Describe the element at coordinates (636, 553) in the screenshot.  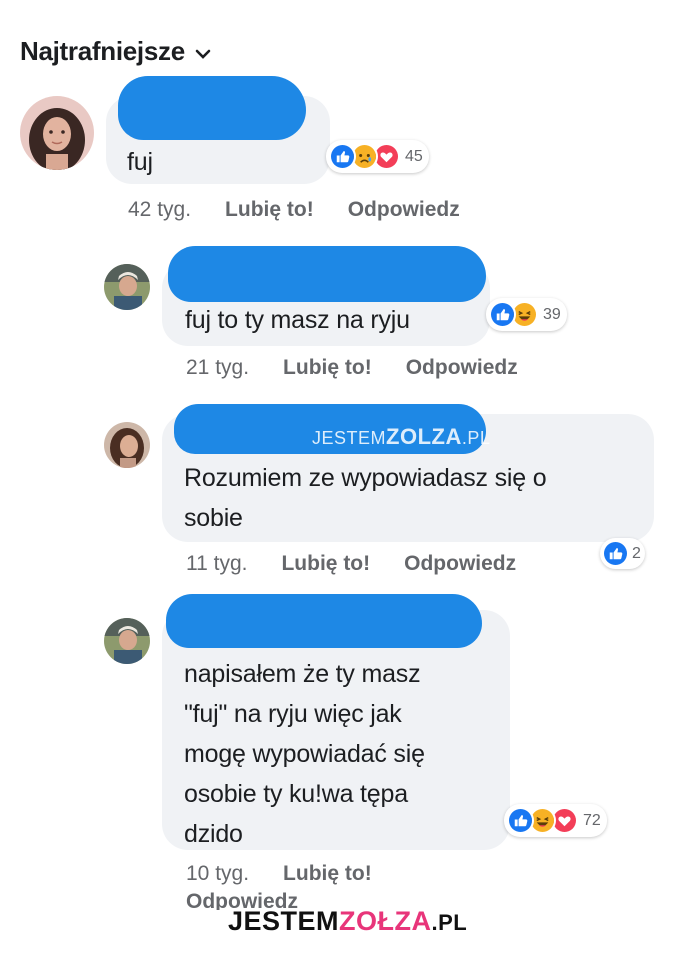
I see `reaction-count: 2` at that location.